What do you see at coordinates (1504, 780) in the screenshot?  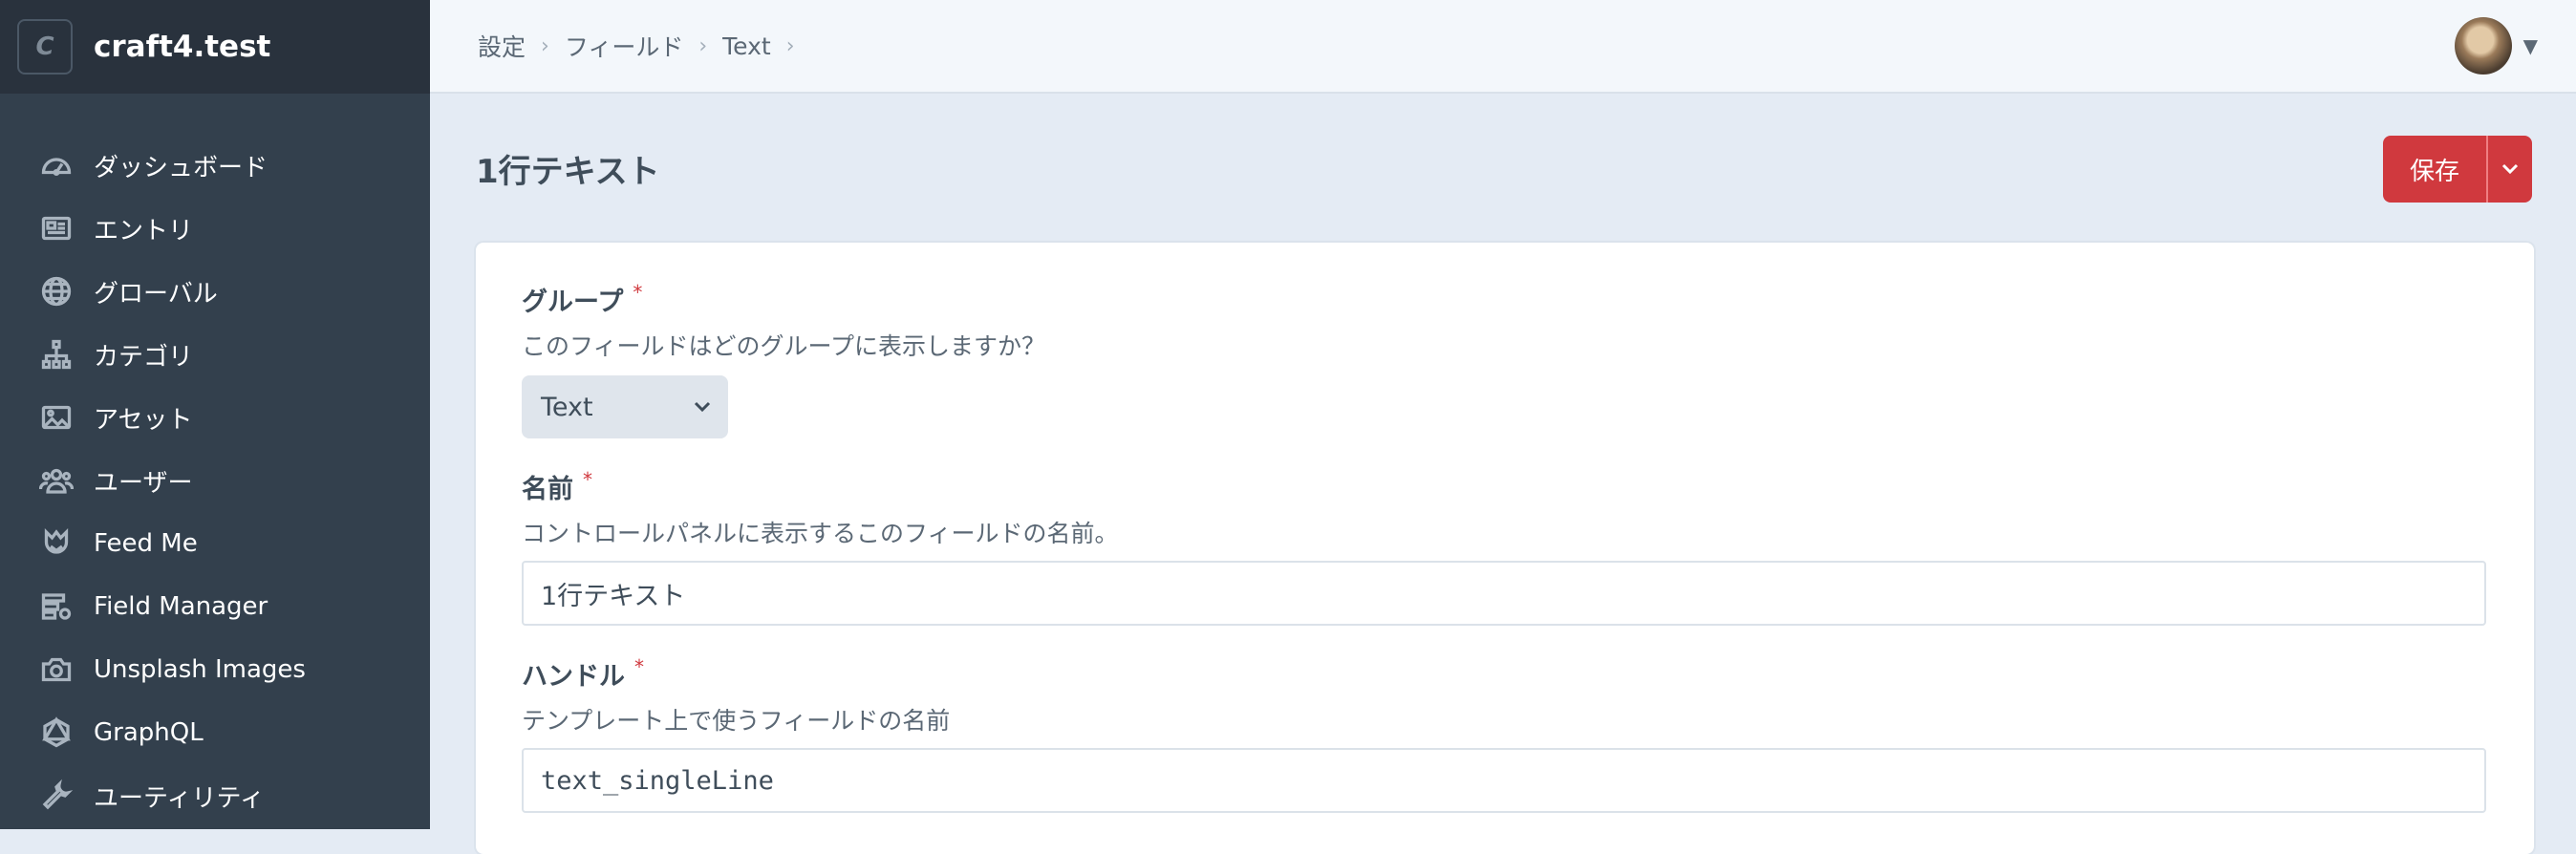 I see `handle-input` at bounding box center [1504, 780].